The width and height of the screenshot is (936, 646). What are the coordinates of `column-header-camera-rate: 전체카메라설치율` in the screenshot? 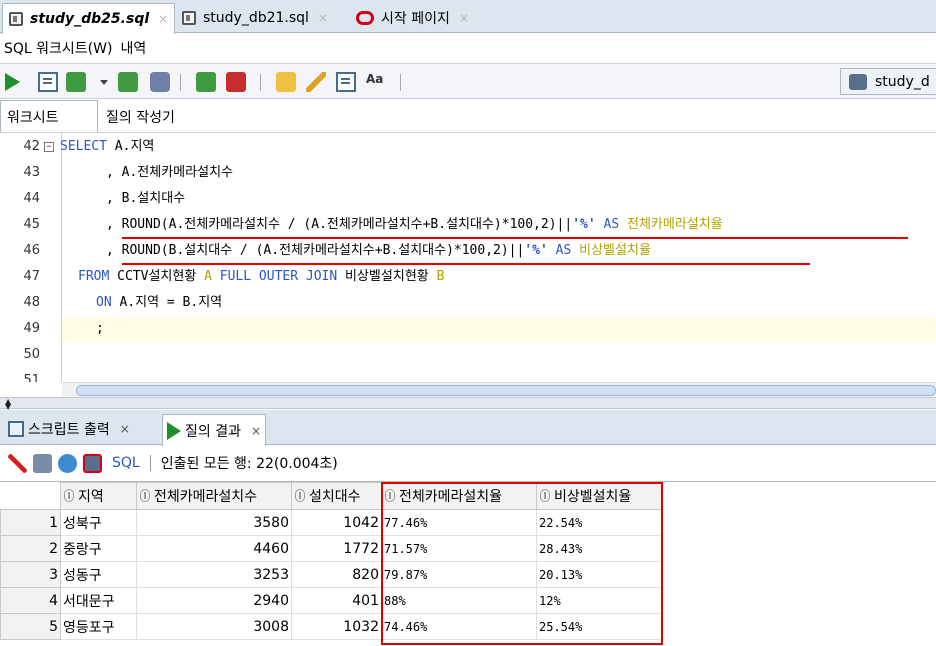 It's located at (459, 496).